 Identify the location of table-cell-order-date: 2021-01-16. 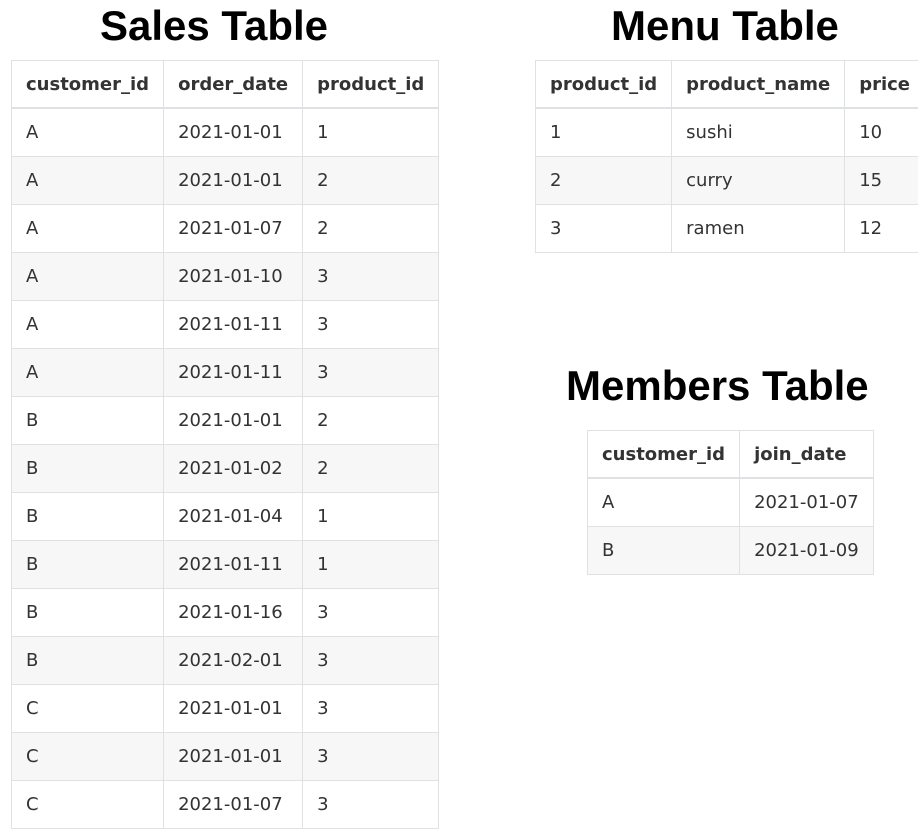
(233, 612).